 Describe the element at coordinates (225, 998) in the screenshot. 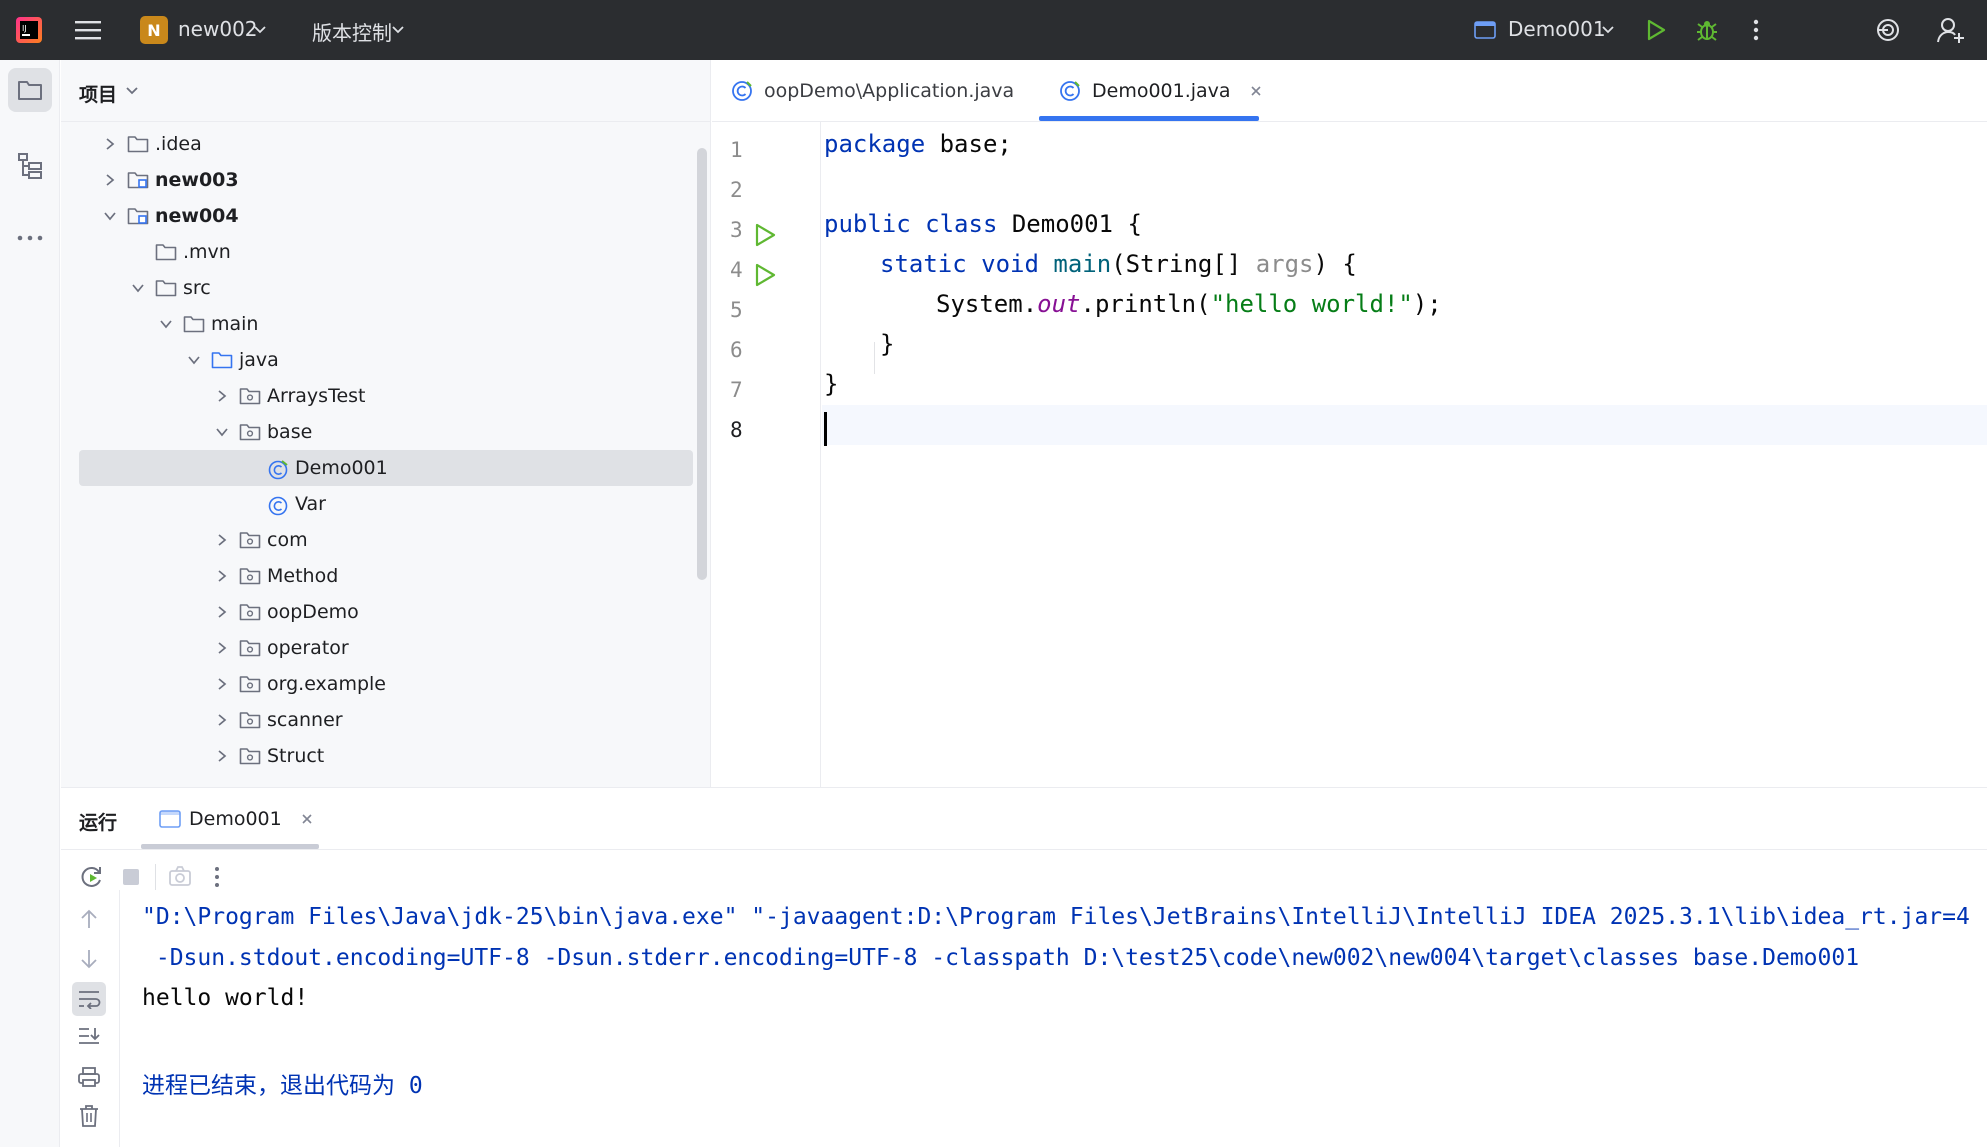

I see `console-line: hello world!` at that location.